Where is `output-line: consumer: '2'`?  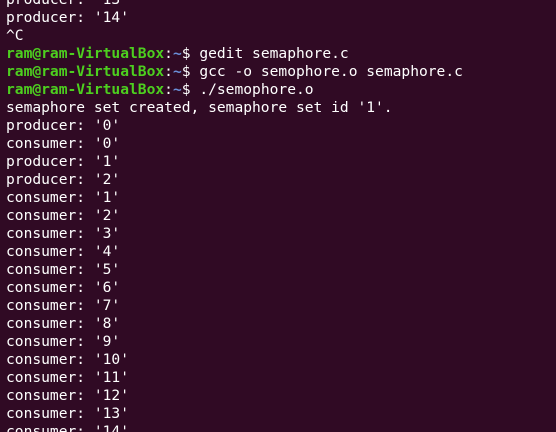 output-line: consumer: '2' is located at coordinates (63, 215).